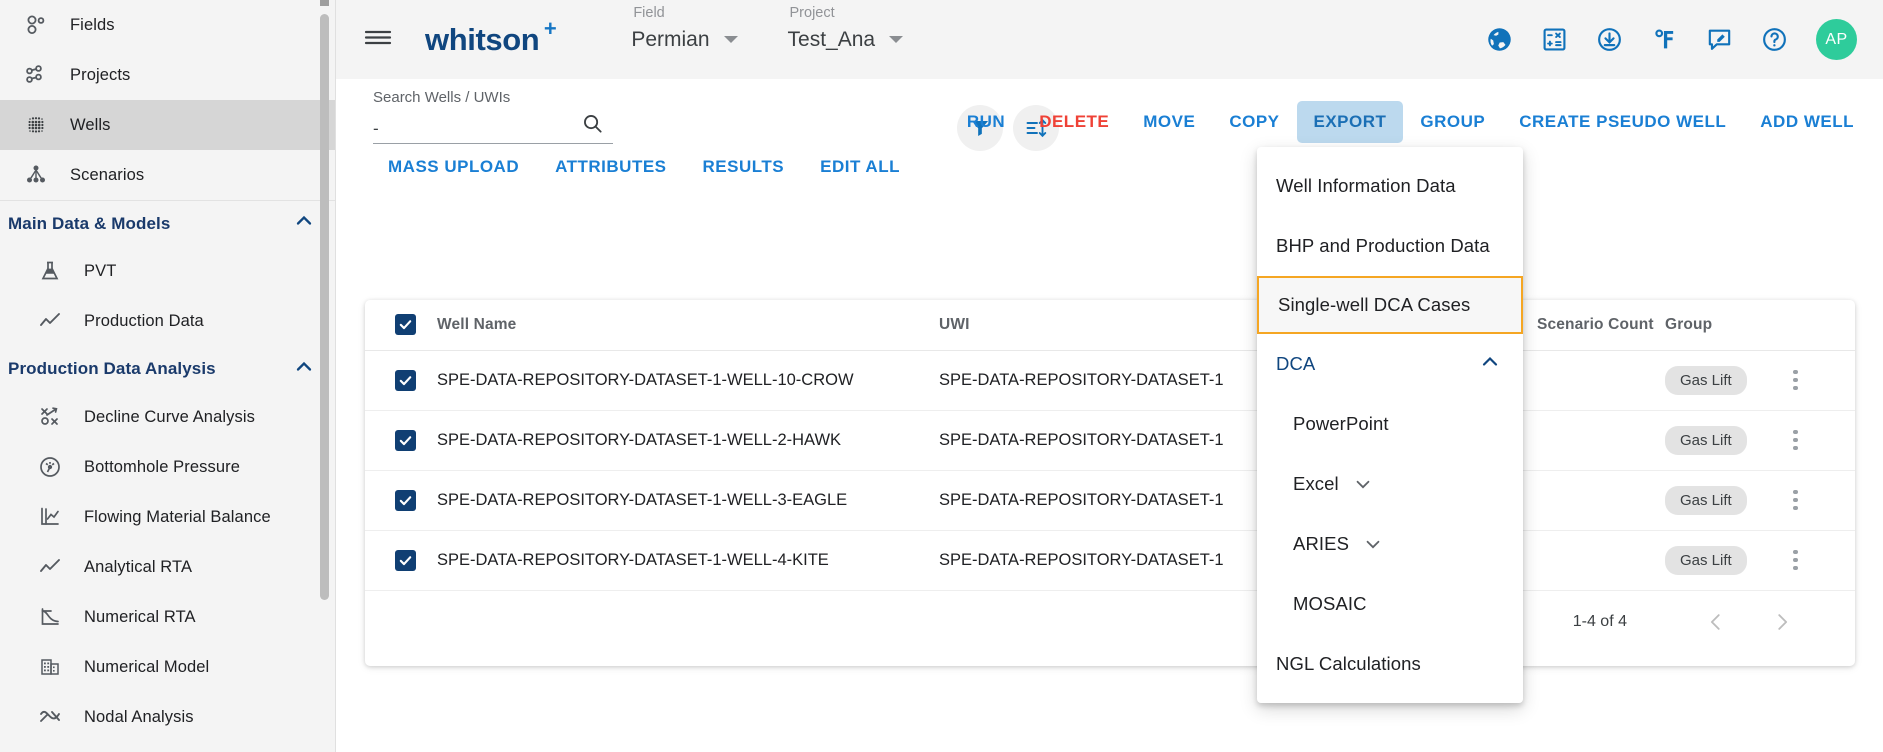 Image resolution: width=1883 pixels, height=752 pixels. I want to click on sidebar-item-nodal-analysis: Nodal Analysis, so click(167, 717).